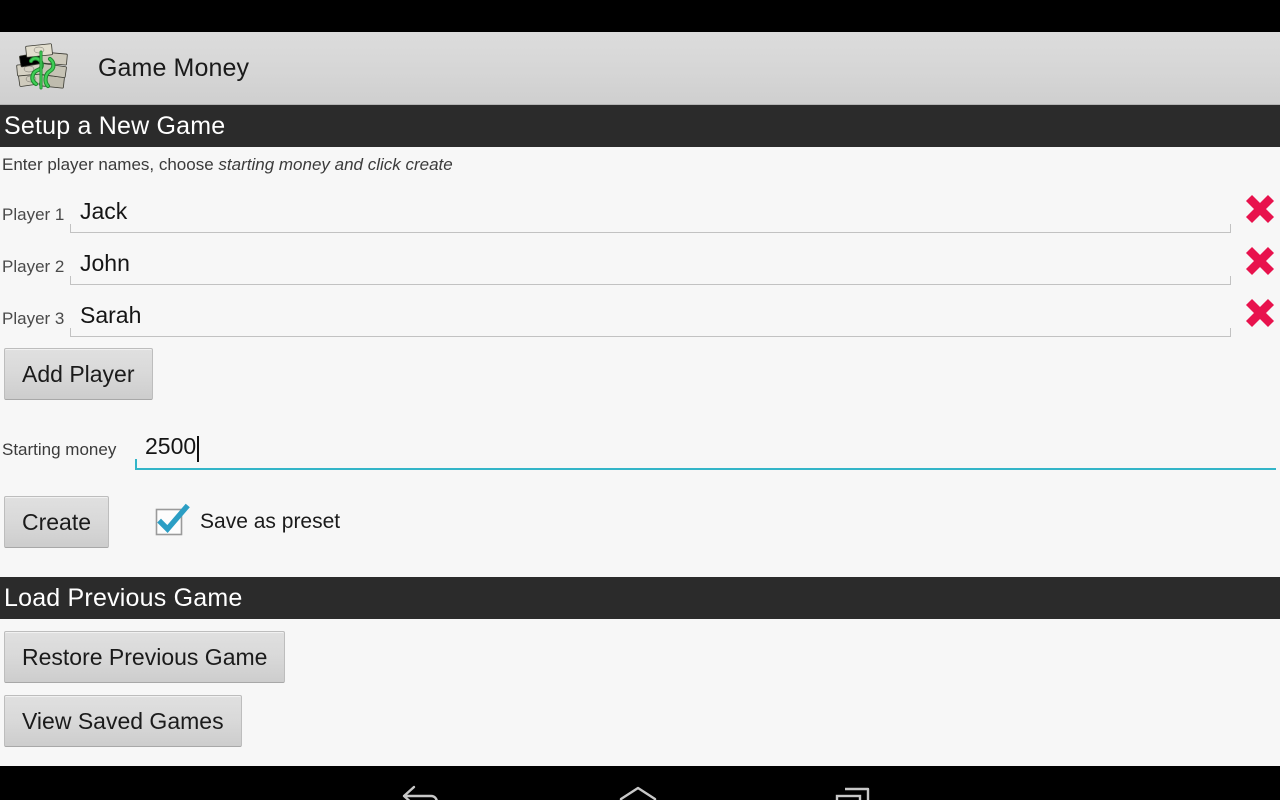  What do you see at coordinates (650, 315) in the screenshot?
I see `player-name-input: Sarah` at bounding box center [650, 315].